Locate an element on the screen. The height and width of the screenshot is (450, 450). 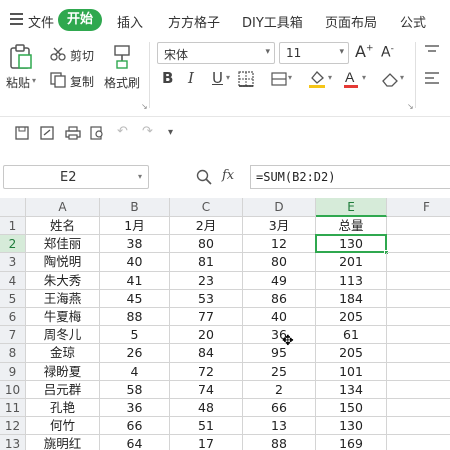
paste-icon is located at coordinates (21, 57).